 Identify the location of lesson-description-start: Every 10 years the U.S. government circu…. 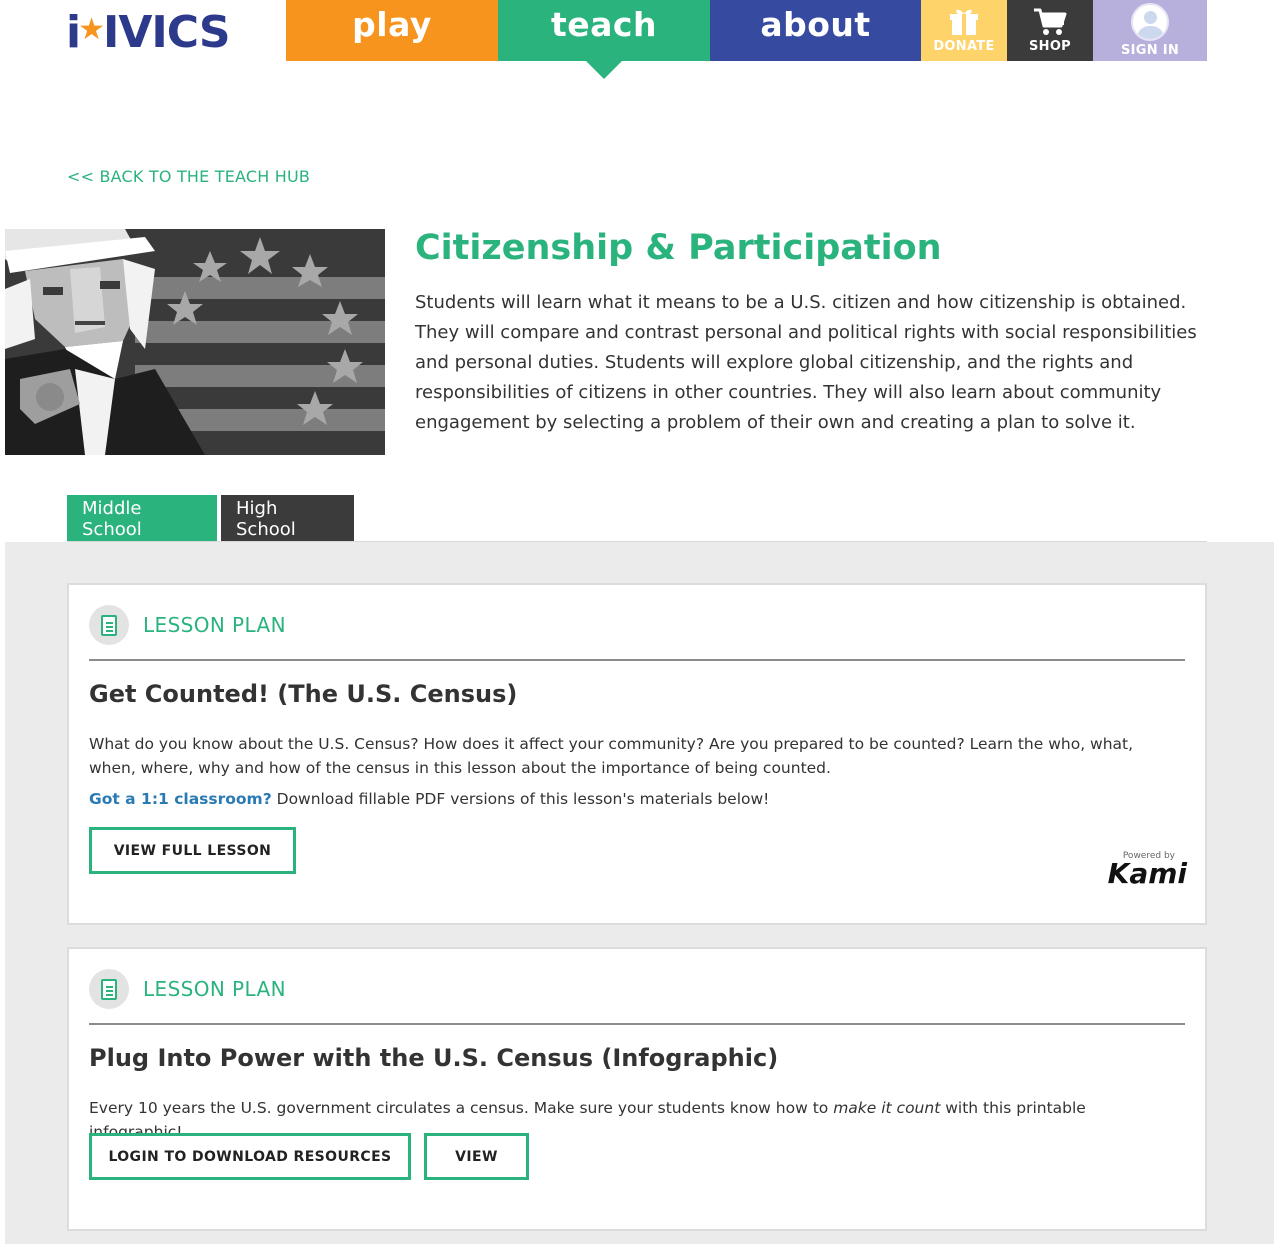
(461, 1108).